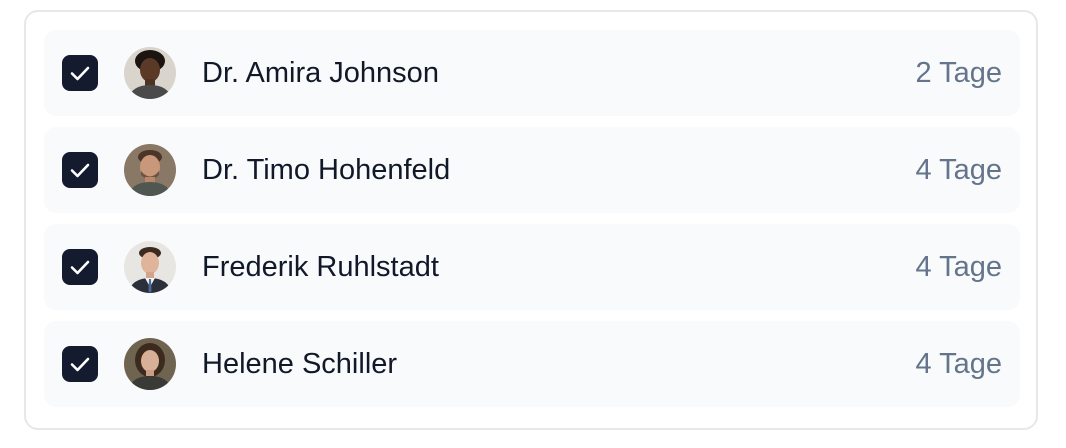 This screenshot has width=1066, height=448. I want to click on person-name: Dr. Timo Hohenfeld, so click(326, 170).